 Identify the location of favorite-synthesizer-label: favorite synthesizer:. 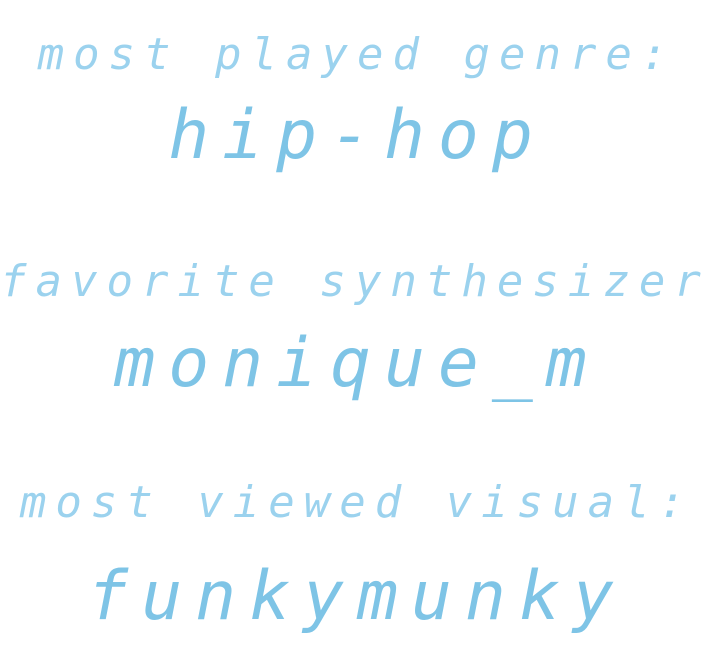
(357, 281).